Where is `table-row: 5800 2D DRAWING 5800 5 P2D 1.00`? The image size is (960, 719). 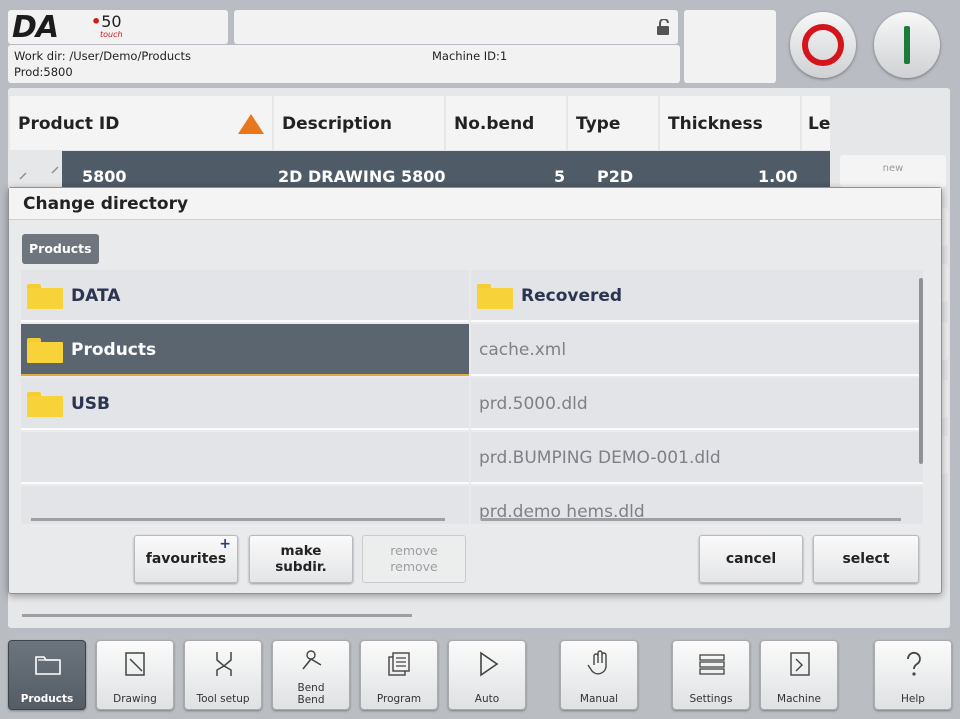
table-row: 5800 2D DRAWING 5800 5 P2D 1.00 is located at coordinates (446, 169).